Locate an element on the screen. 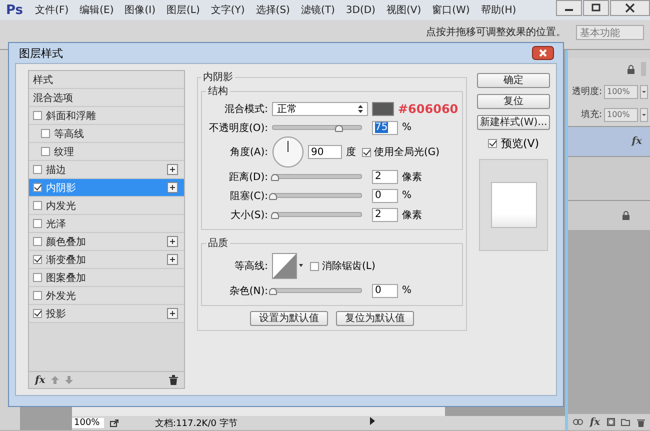 This screenshot has width=650, height=431. style-list-item: 等高线 is located at coordinates (106, 134).